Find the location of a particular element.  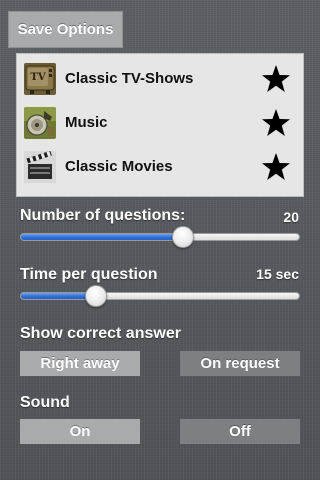

category-label: Classic TV-Shows is located at coordinates (129, 78).